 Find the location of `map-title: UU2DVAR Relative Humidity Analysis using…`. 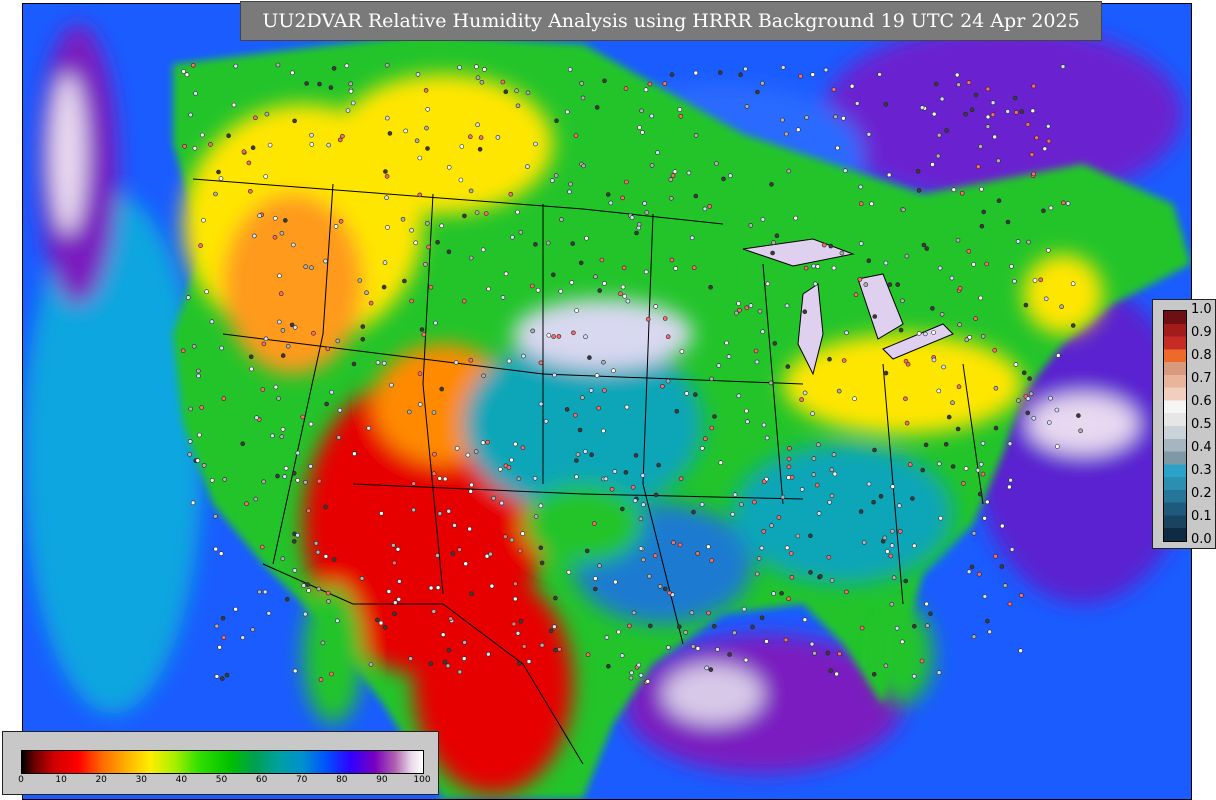

map-title: UU2DVAR Relative Humidity Analysis using… is located at coordinates (671, 21).